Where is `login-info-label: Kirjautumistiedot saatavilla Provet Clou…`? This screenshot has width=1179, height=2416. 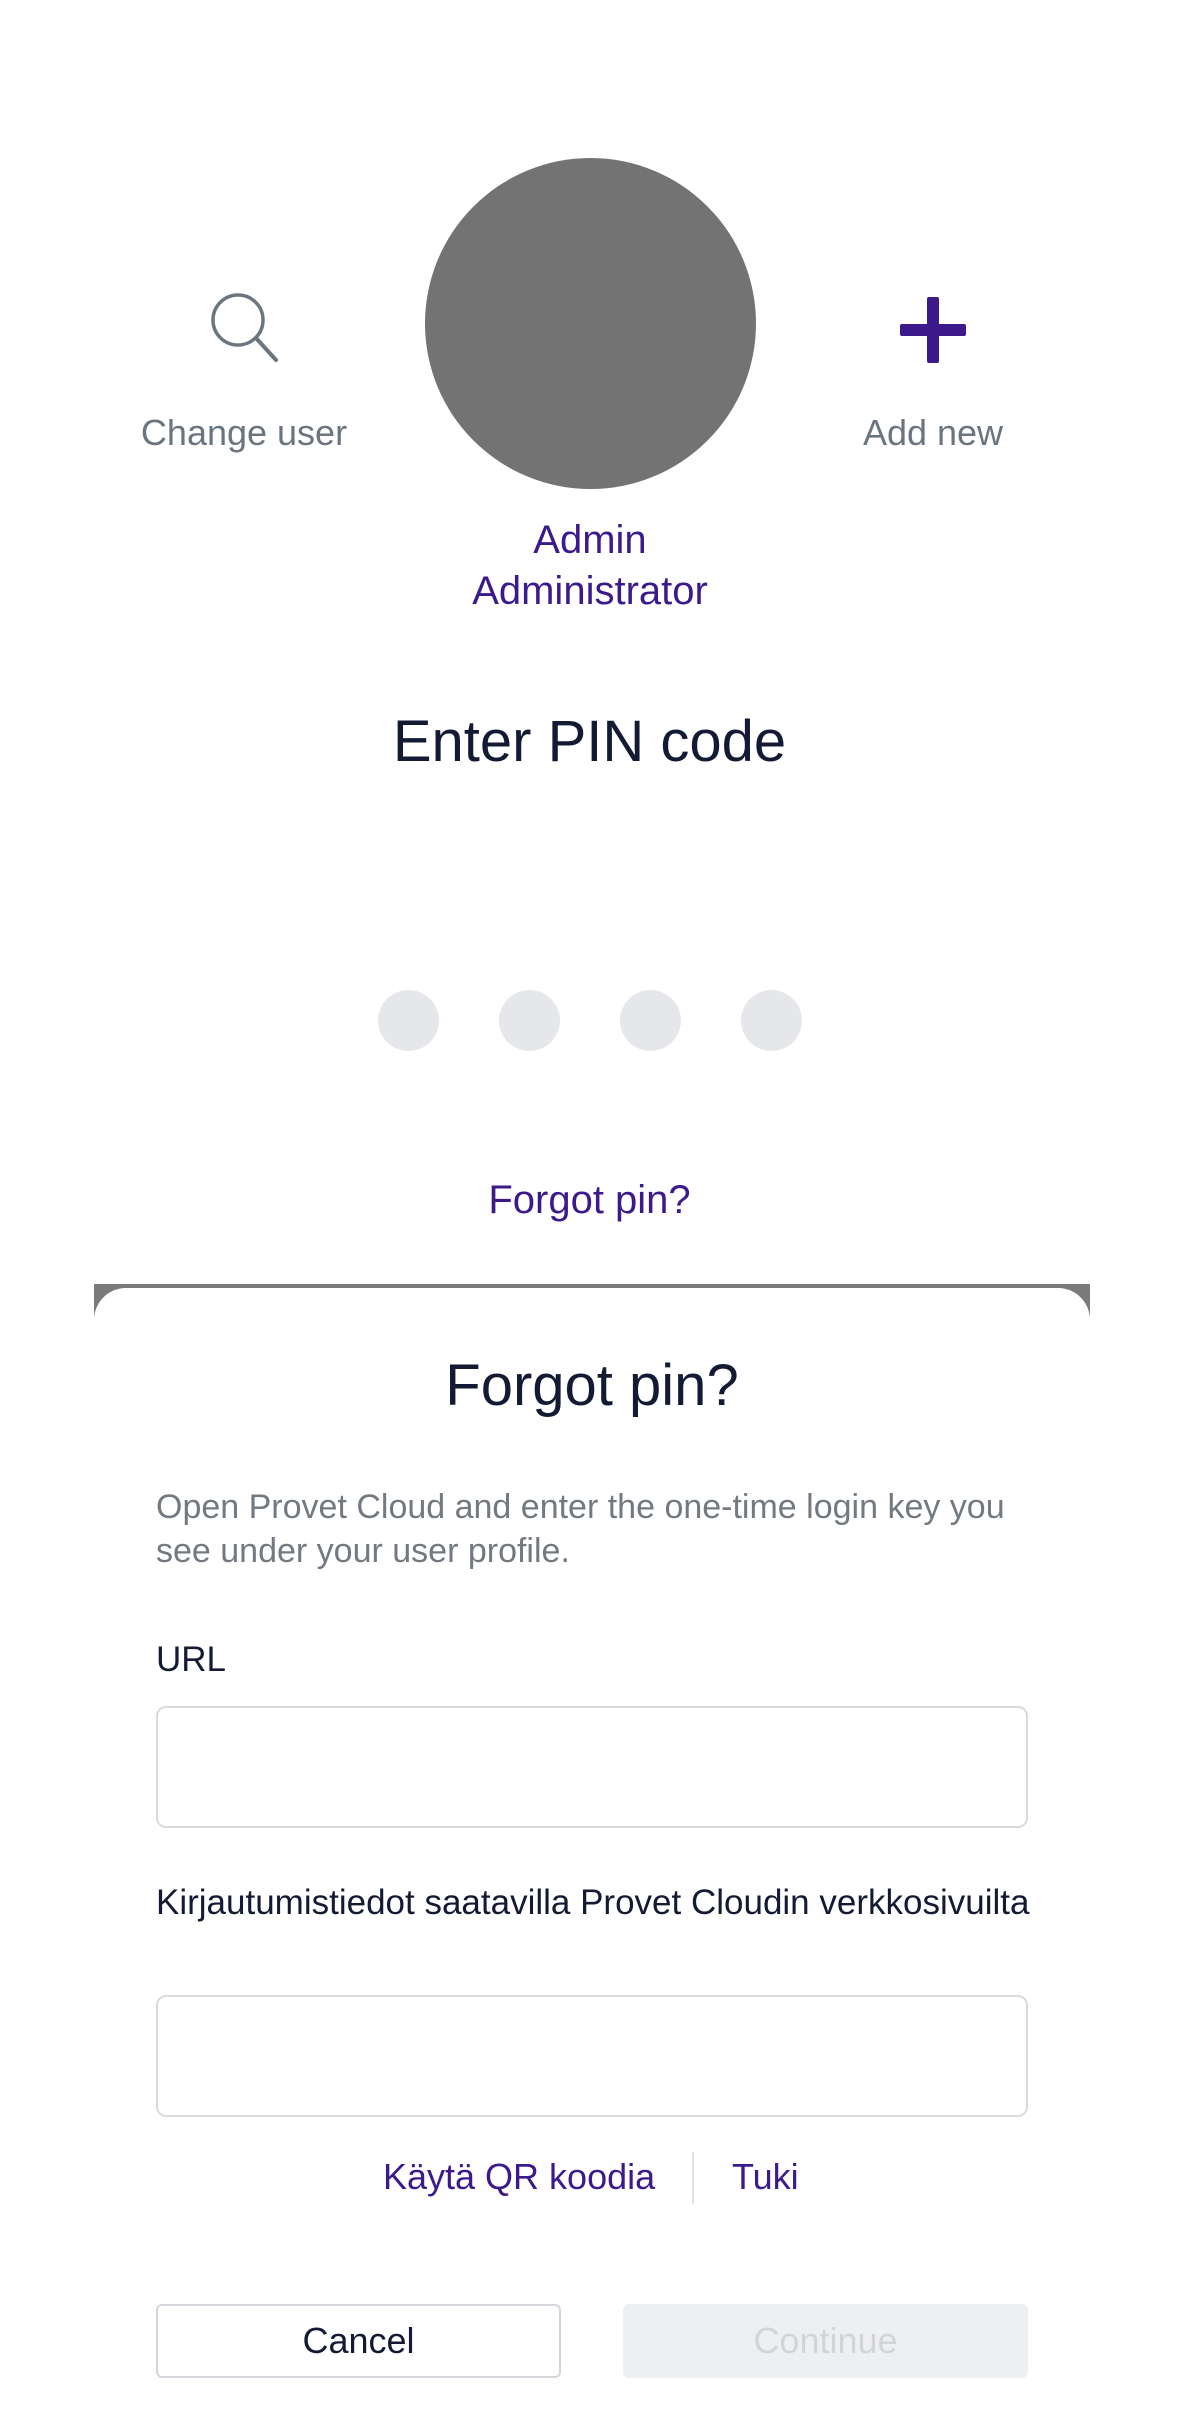 login-info-label: Kirjautumistiedot saatavilla Provet Clou… is located at coordinates (593, 1902).